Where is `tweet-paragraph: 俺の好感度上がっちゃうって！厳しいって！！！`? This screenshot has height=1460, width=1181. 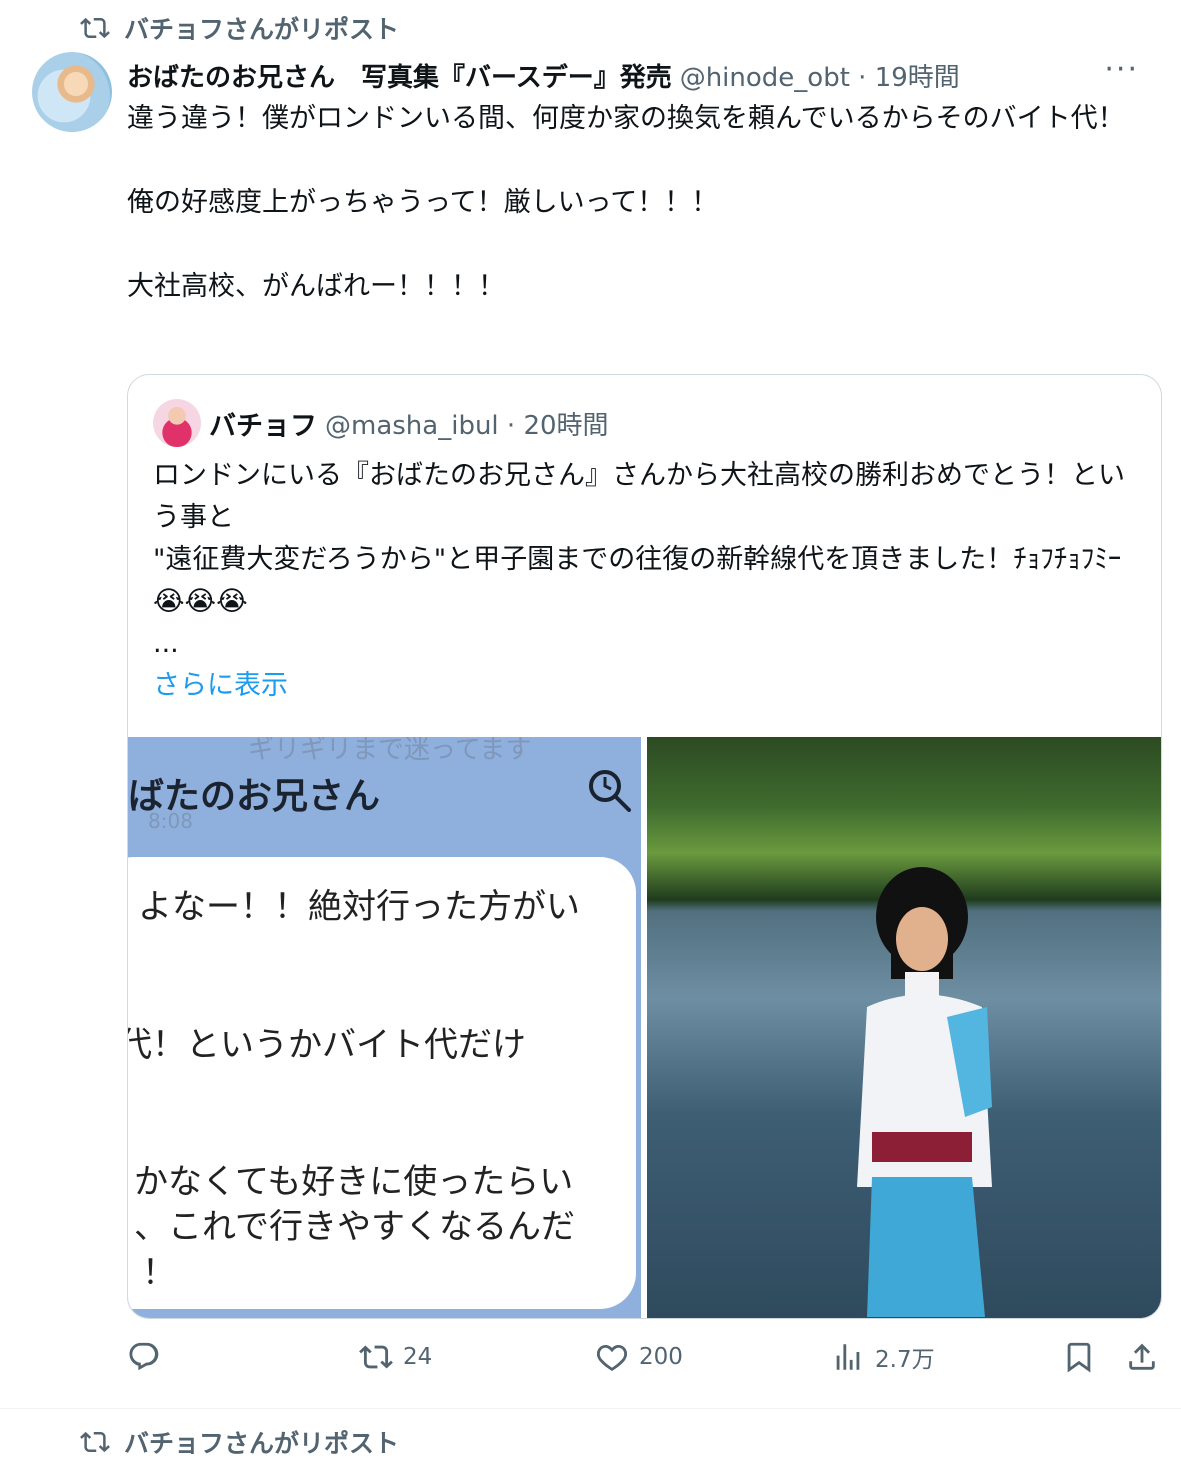
tweet-paragraph: 俺の好感度上がっちゃうって！厳しいって！！！ is located at coordinates (423, 202).